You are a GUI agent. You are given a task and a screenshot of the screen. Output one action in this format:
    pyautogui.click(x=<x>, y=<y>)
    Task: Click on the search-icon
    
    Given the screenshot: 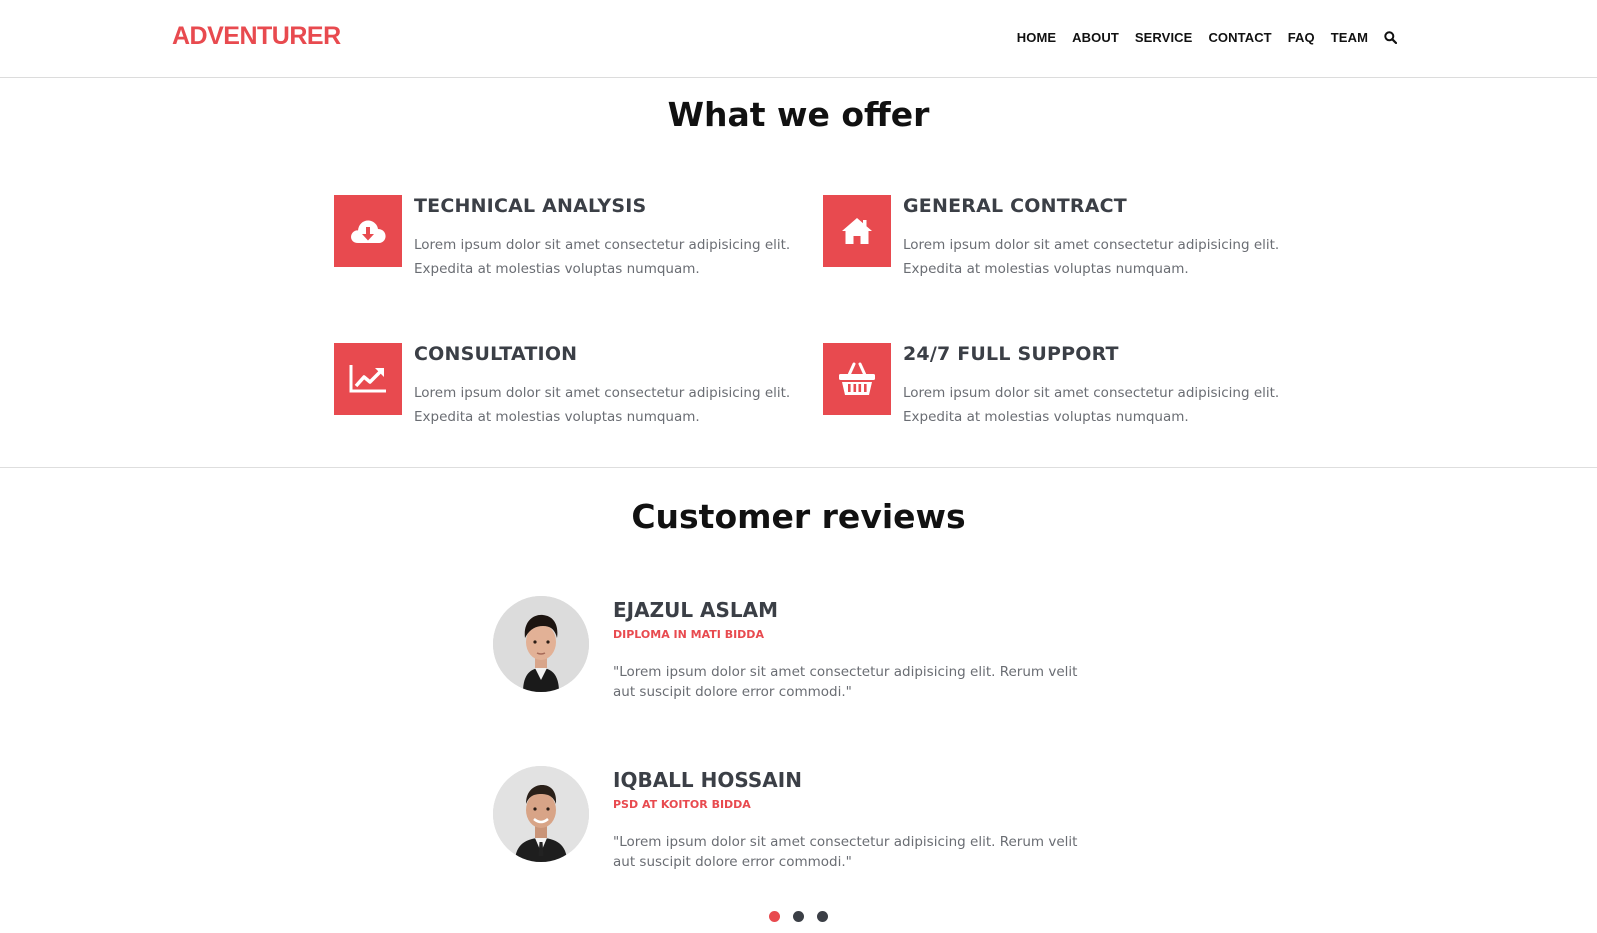 What is the action you would take?
    pyautogui.click(x=1386, y=37)
    